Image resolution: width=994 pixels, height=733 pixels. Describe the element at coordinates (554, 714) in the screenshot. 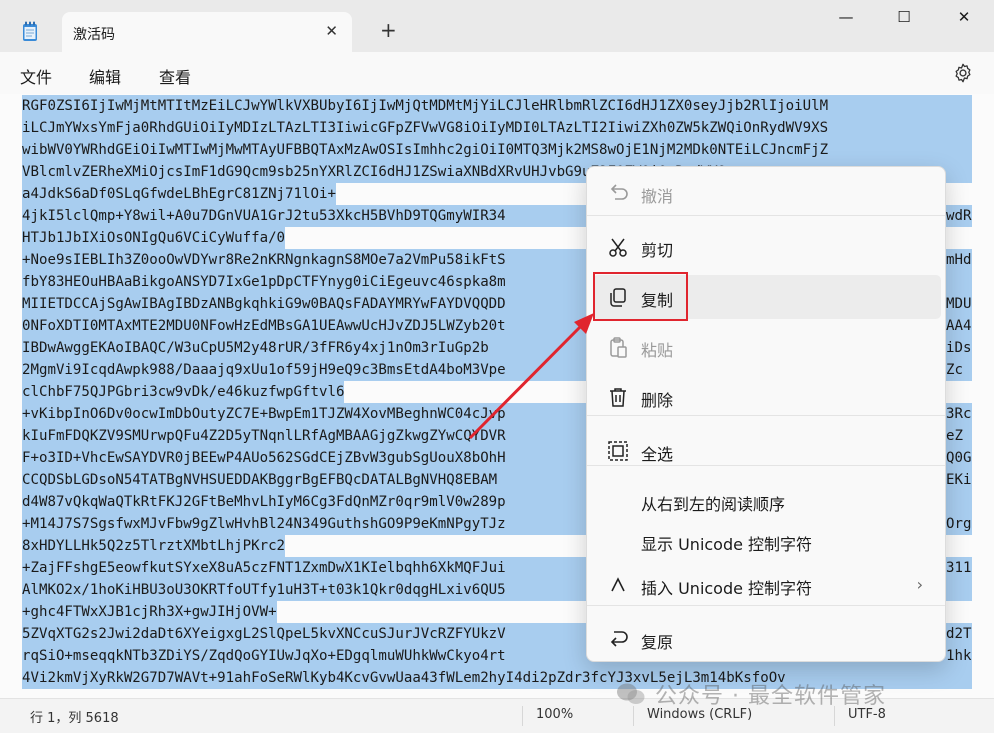

I see `zoom-level: 100%` at that location.